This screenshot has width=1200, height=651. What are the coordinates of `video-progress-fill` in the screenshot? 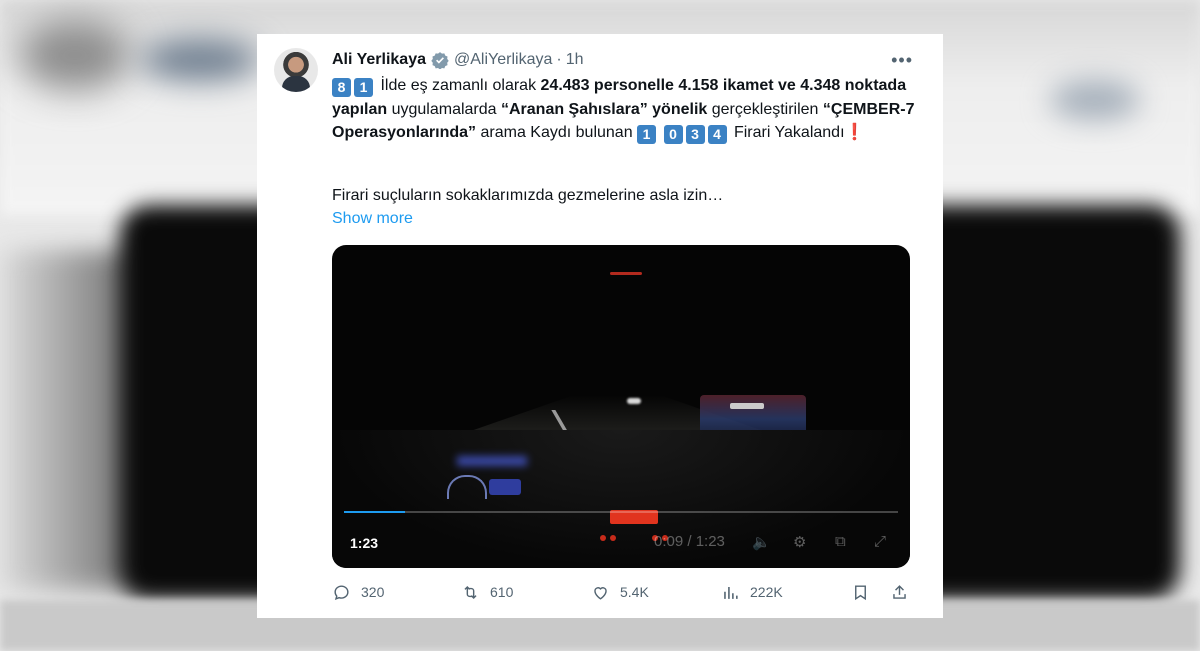 It's located at (374, 512).